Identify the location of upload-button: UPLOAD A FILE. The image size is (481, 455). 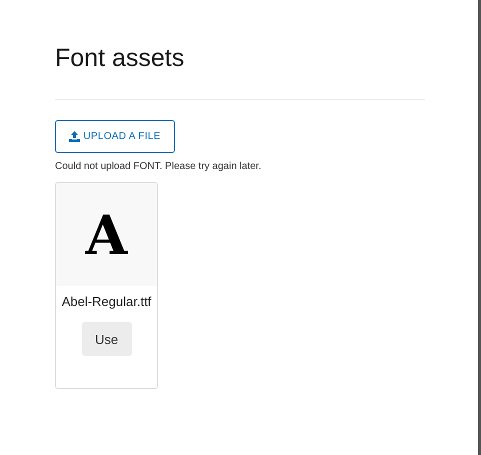
(115, 136).